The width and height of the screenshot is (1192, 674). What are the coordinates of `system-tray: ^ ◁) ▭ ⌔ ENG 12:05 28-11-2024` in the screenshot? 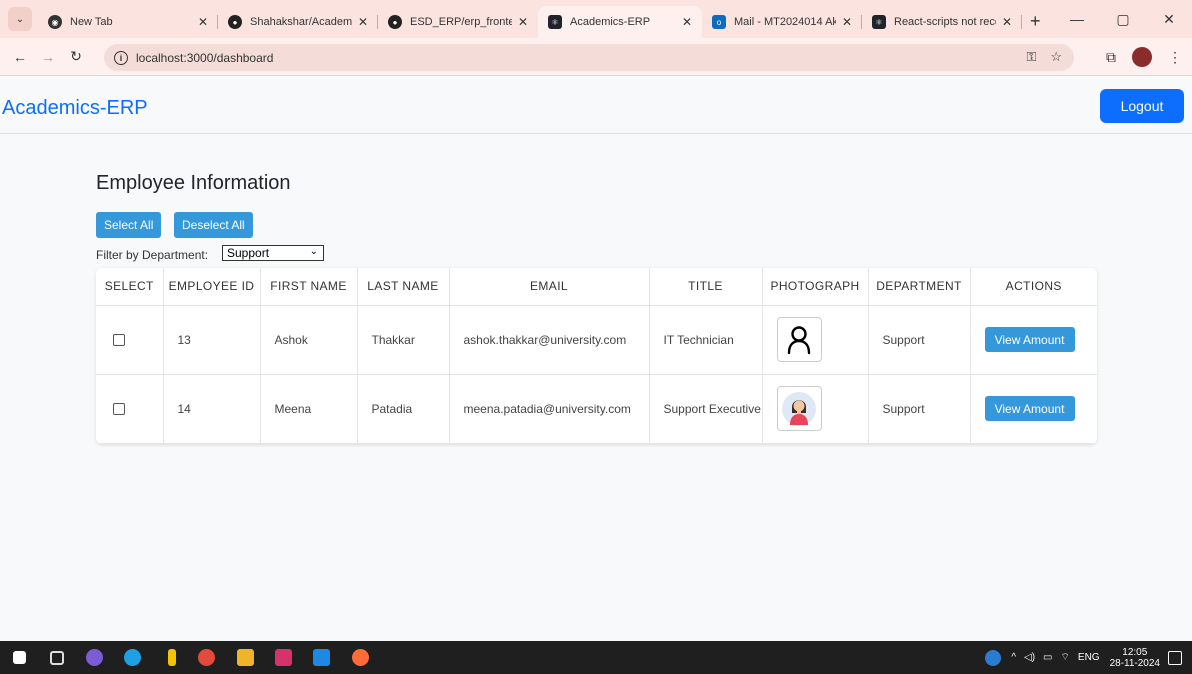 It's located at (1088, 657).